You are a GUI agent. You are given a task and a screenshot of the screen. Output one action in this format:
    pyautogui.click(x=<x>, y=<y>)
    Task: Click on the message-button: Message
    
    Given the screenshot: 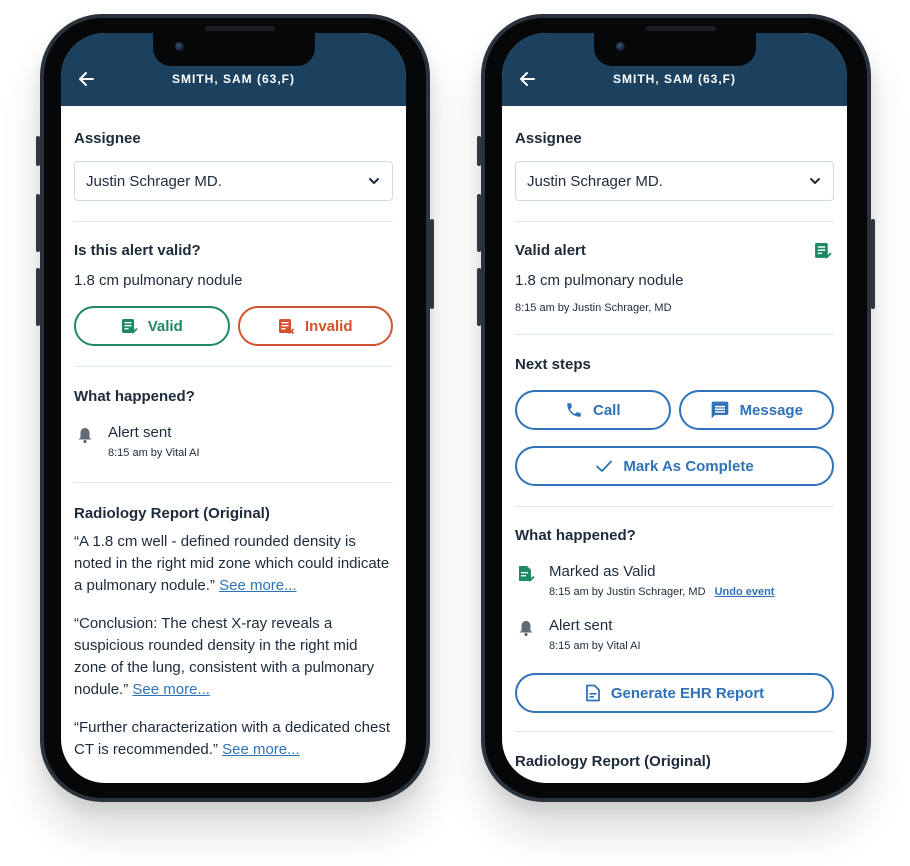 What is the action you would take?
    pyautogui.click(x=756, y=410)
    